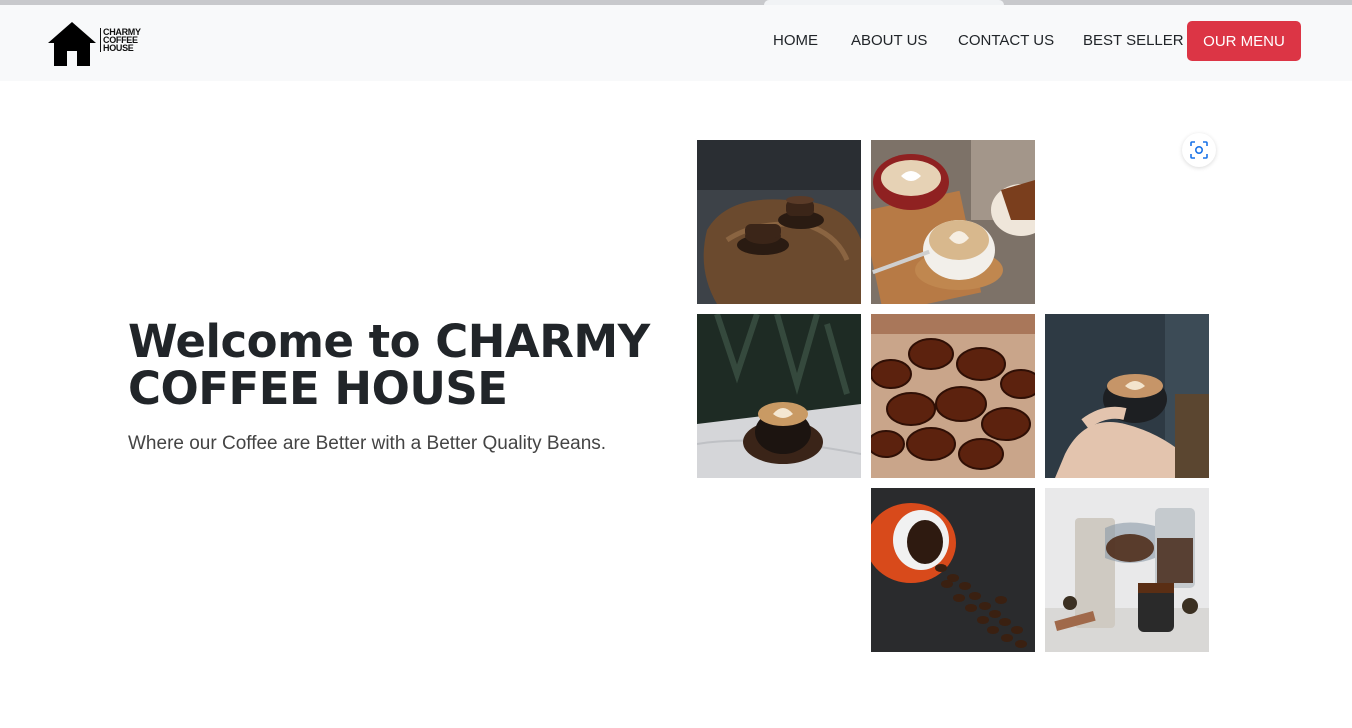 The image size is (1352, 728). Describe the element at coordinates (1127, 396) in the screenshot. I see `hands-holding-latte-image` at that location.